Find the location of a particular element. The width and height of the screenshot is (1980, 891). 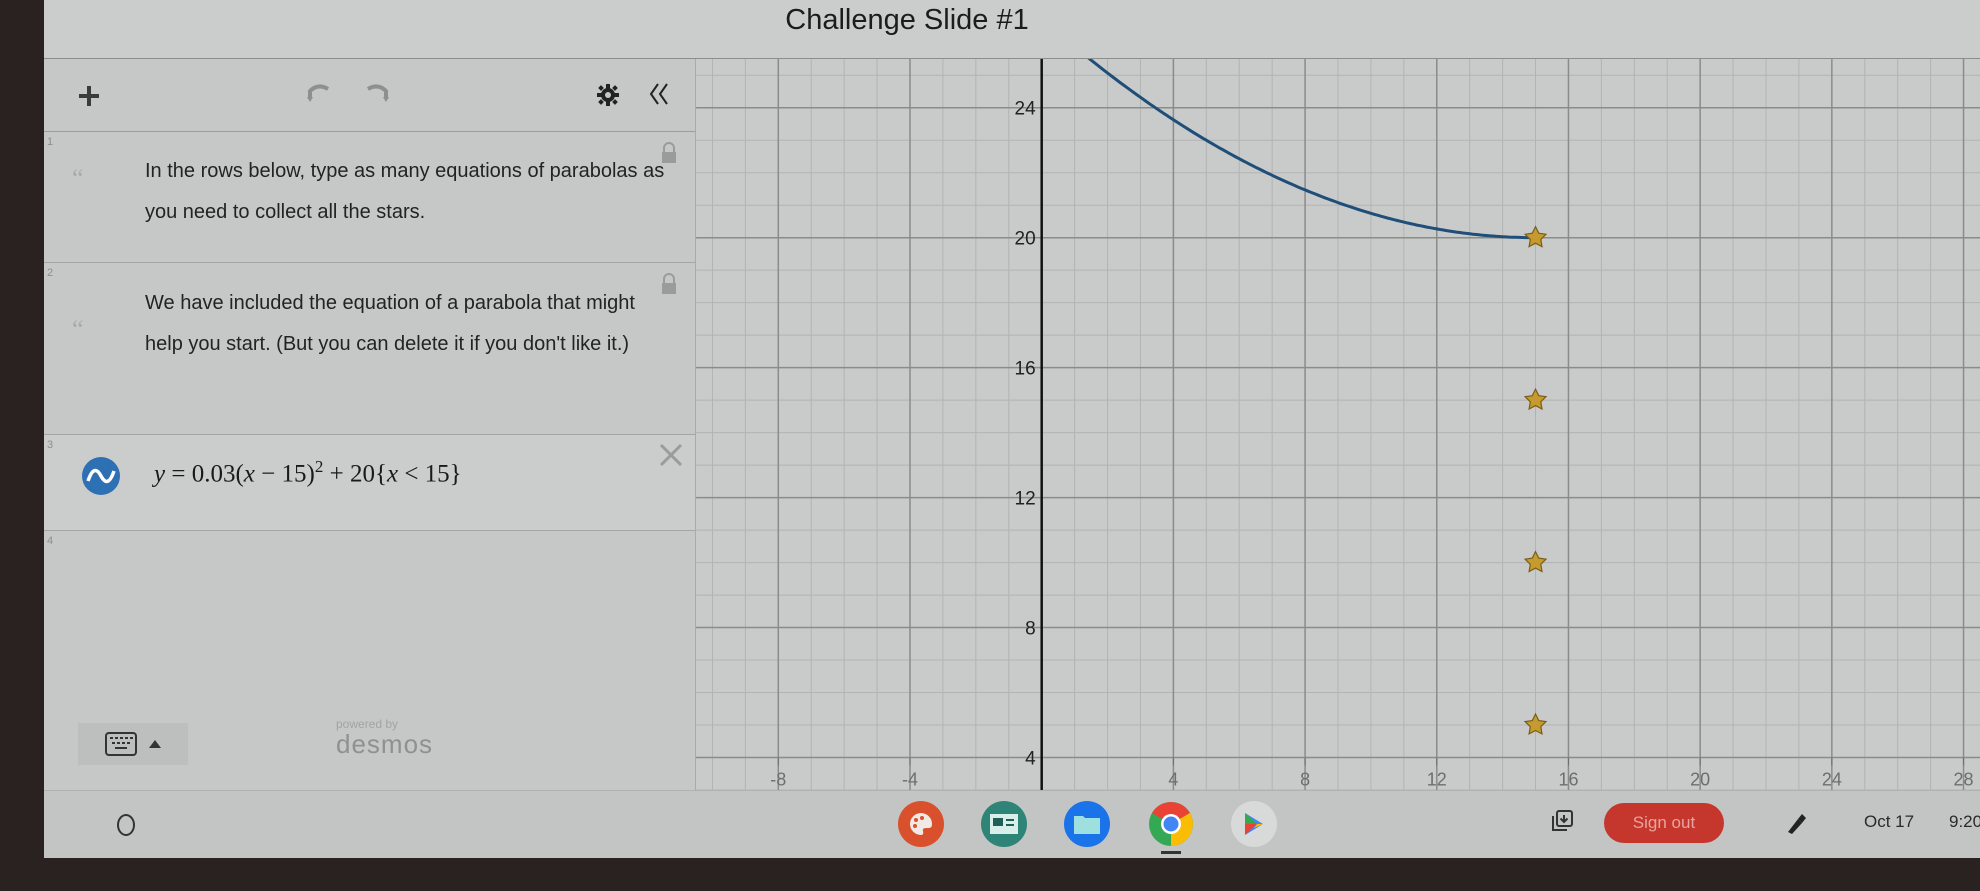

row-number: 1 is located at coordinates (50, 142).